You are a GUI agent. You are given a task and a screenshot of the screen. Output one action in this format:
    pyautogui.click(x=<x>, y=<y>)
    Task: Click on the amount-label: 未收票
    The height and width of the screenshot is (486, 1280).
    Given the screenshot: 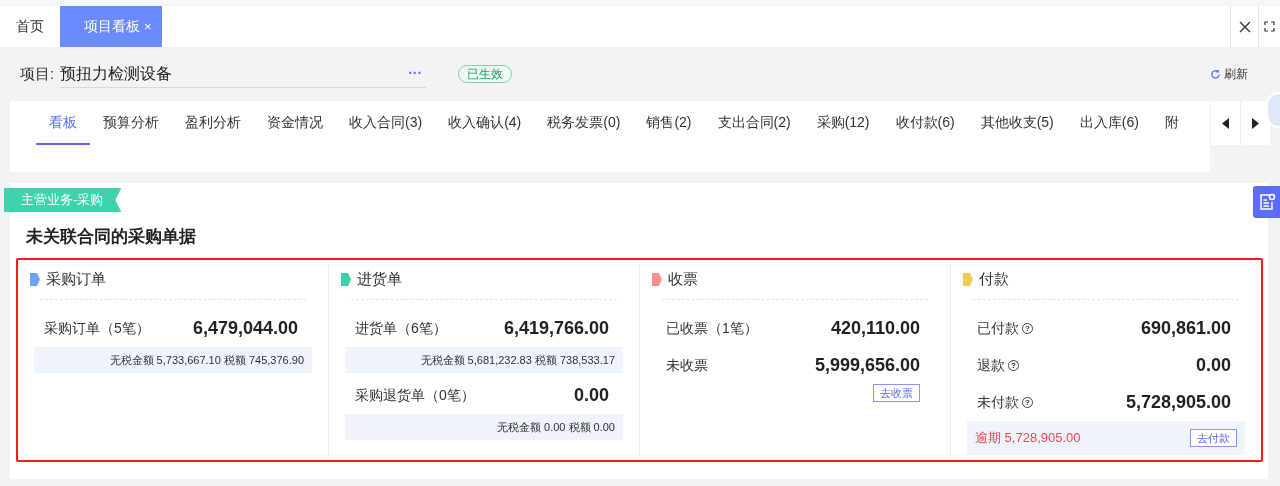 What is the action you would take?
    pyautogui.click(x=687, y=365)
    